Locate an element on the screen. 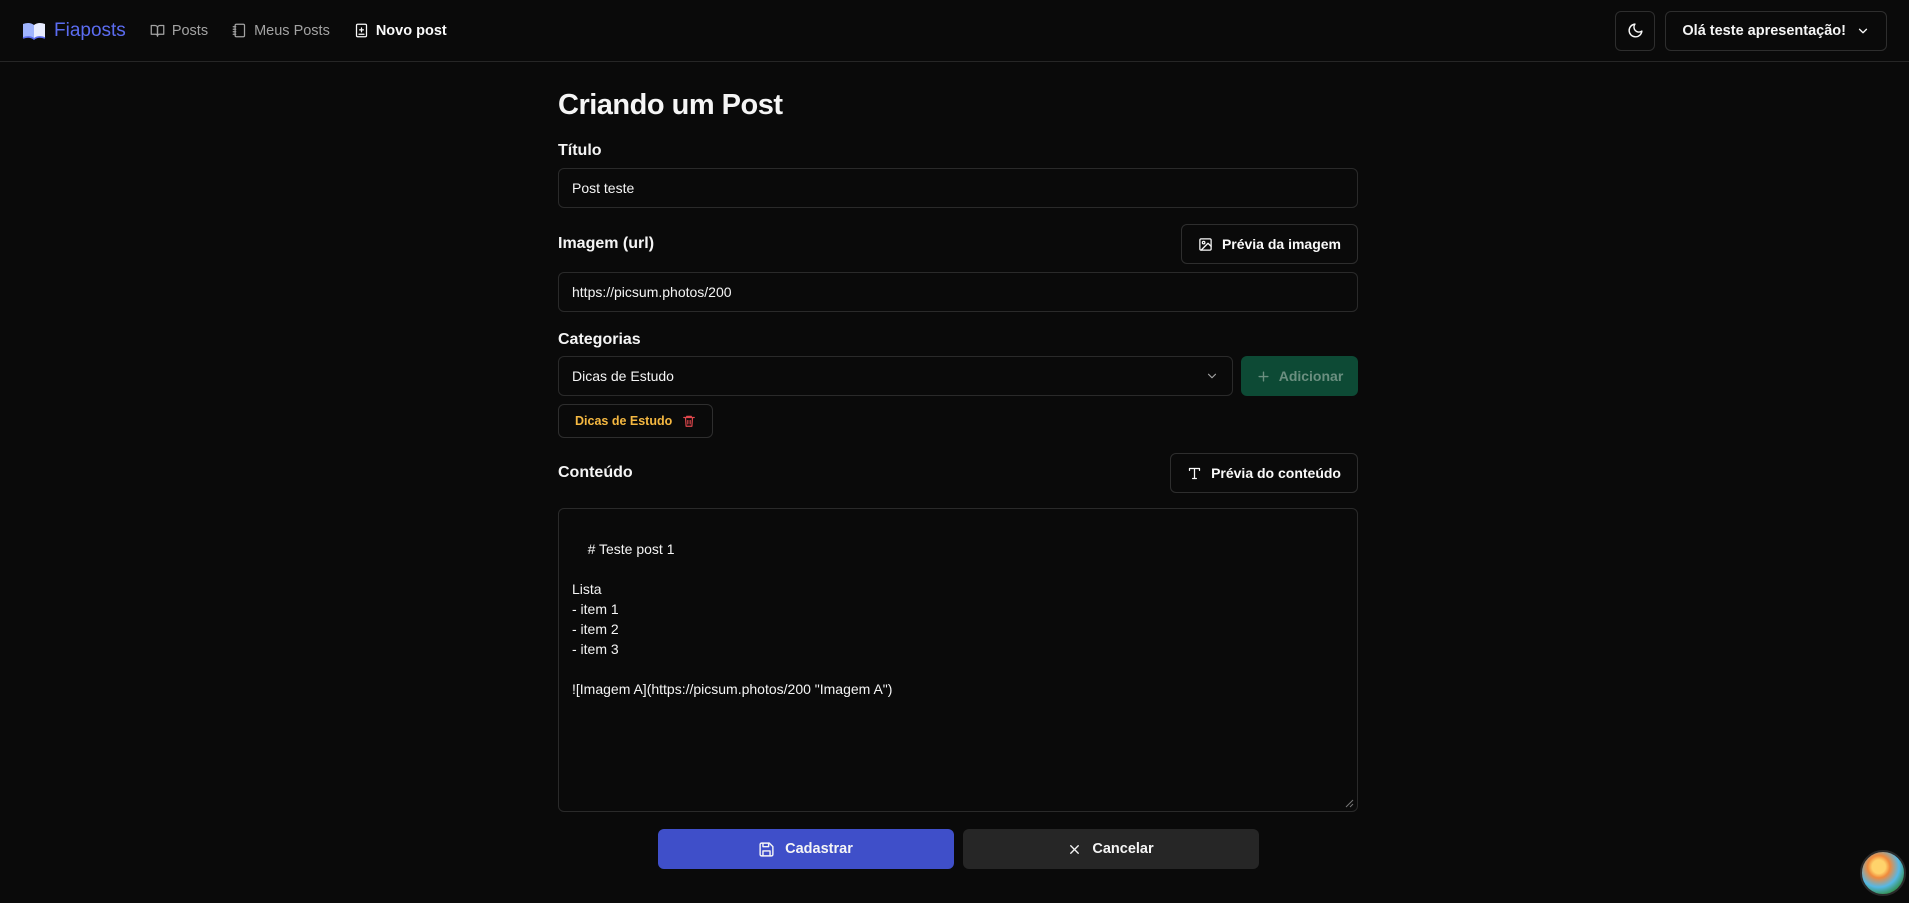  category-select-row: Dicas de Estudo Adicionar is located at coordinates (958, 376).